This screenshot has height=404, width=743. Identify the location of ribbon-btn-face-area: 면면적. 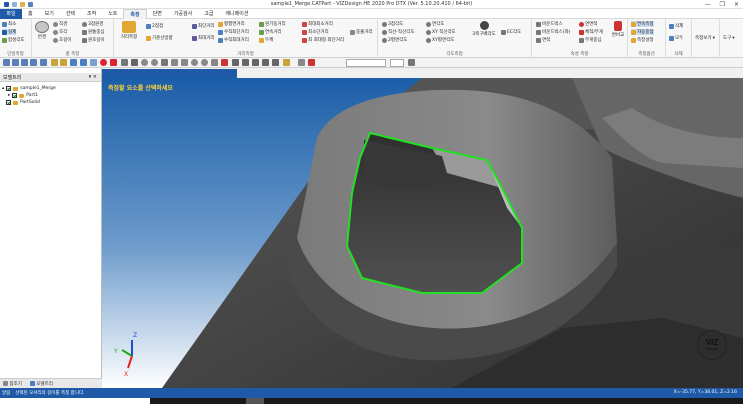
(588, 24).